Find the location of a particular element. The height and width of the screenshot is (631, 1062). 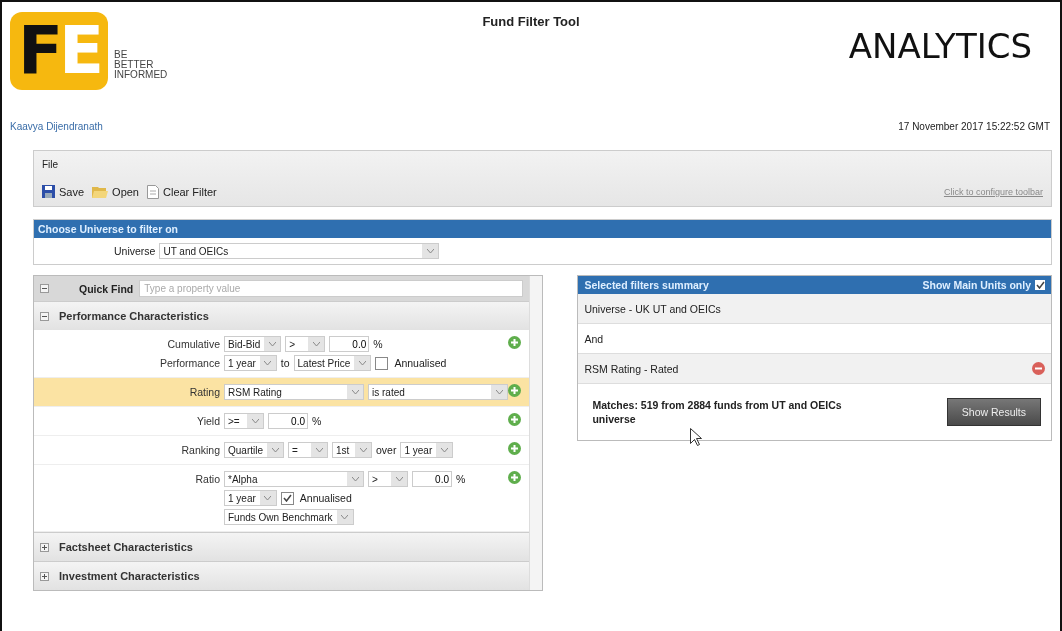

dropdown: Latest Price is located at coordinates (332, 363).